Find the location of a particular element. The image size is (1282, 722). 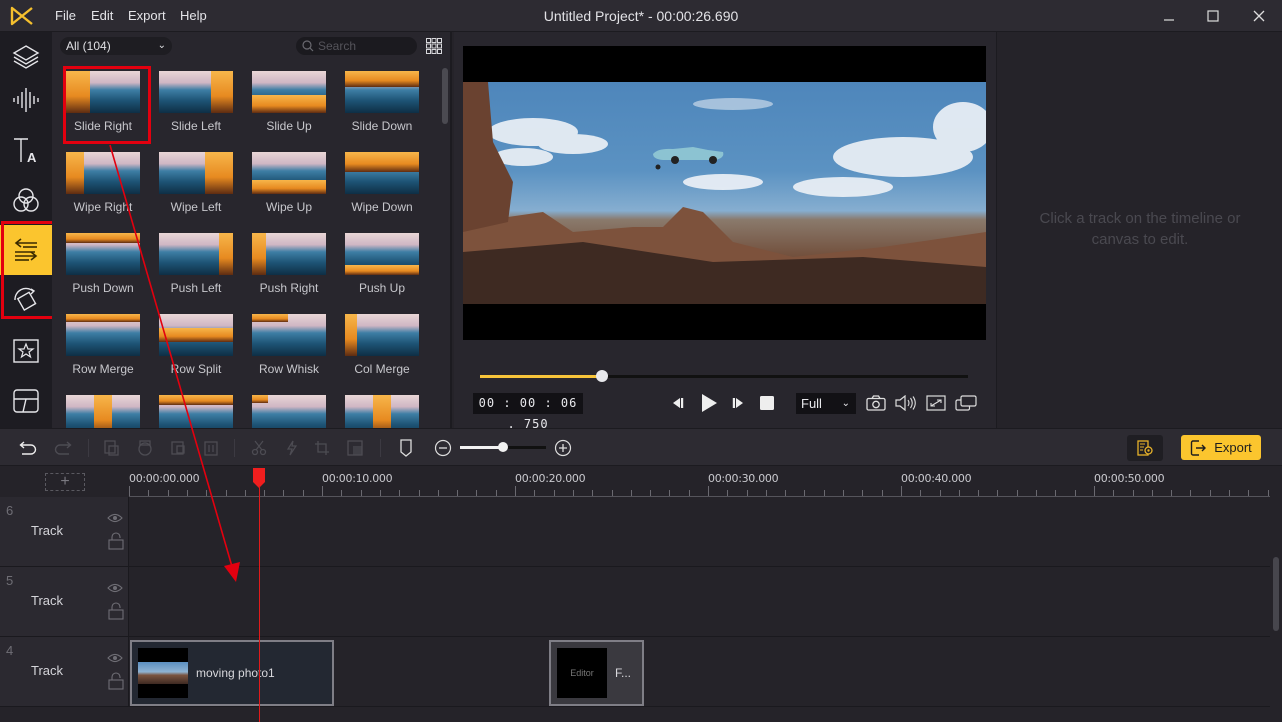

speed-button is located at coordinates (292, 448).